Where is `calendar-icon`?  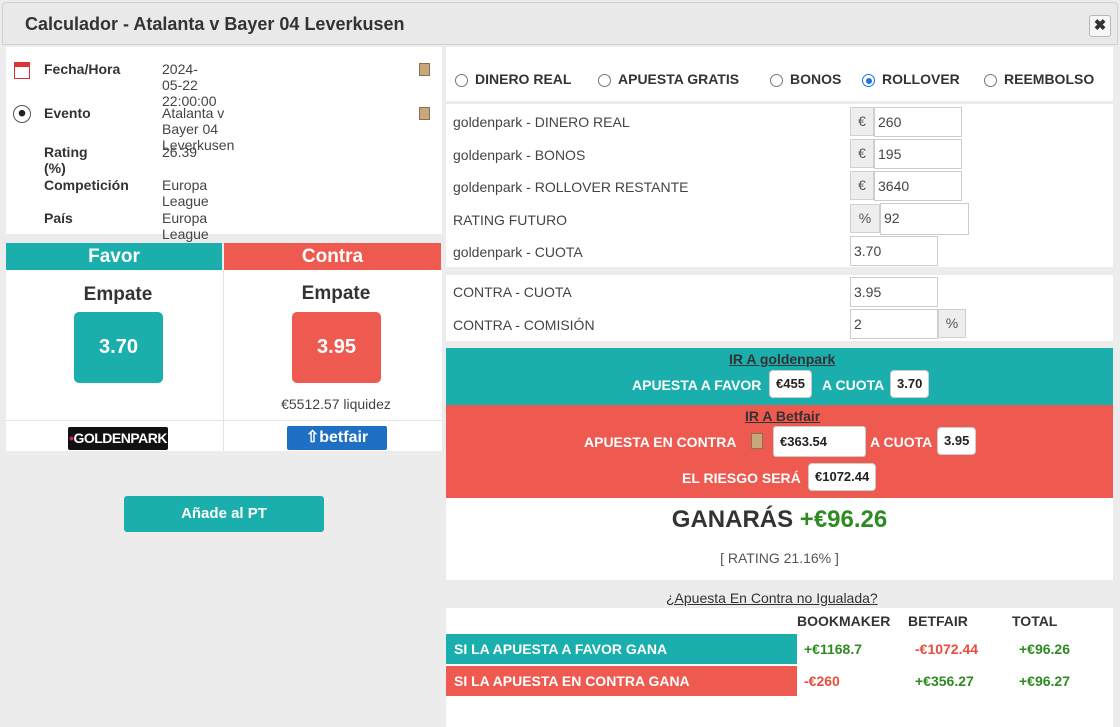
calendar-icon is located at coordinates (22, 70).